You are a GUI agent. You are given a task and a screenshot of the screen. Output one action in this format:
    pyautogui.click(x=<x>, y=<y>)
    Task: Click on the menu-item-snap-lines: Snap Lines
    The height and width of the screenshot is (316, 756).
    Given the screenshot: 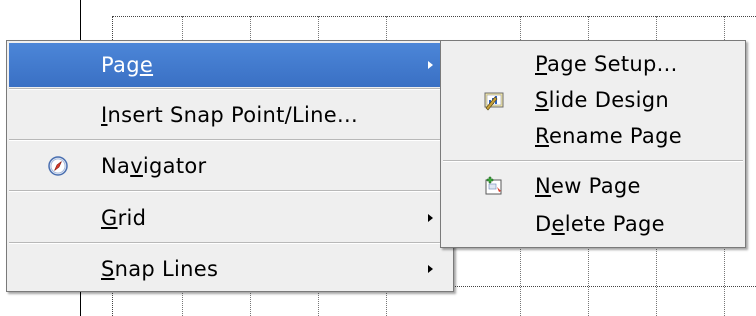 What is the action you would take?
    pyautogui.click(x=230, y=269)
    